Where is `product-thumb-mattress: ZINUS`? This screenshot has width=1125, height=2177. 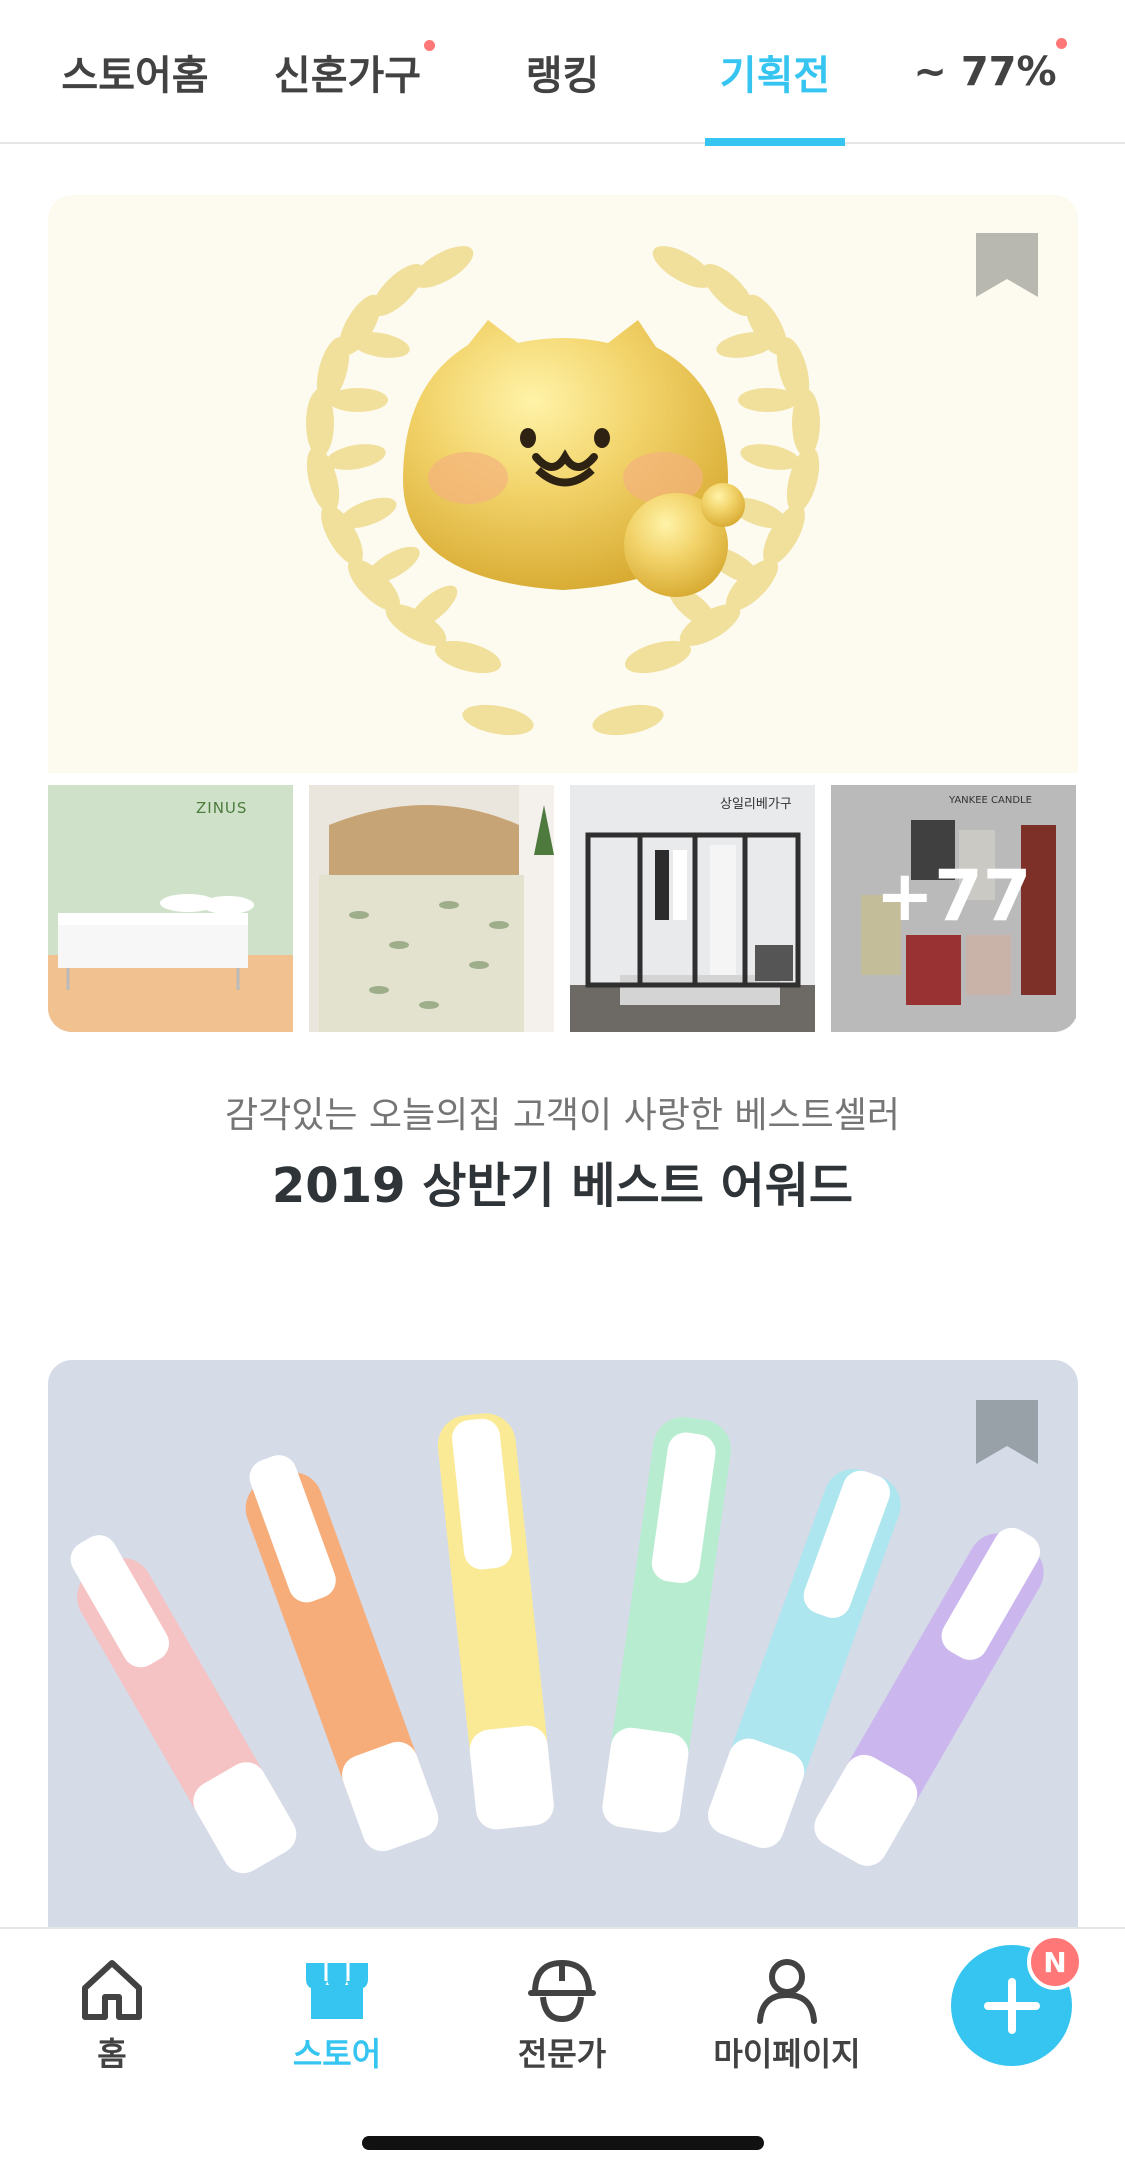
product-thumb-mattress: ZINUS is located at coordinates (171, 908).